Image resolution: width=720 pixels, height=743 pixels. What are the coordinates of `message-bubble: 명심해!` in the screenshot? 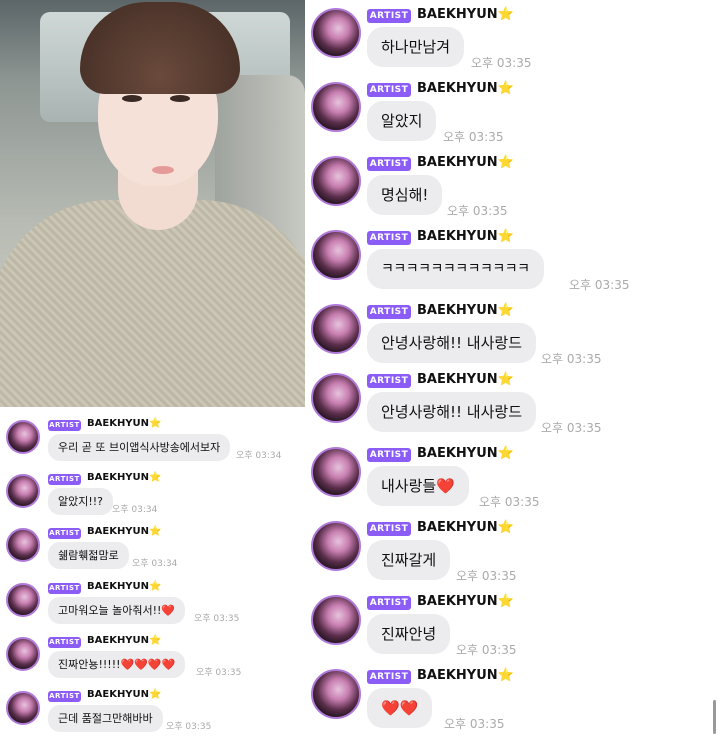 It's located at (405, 195).